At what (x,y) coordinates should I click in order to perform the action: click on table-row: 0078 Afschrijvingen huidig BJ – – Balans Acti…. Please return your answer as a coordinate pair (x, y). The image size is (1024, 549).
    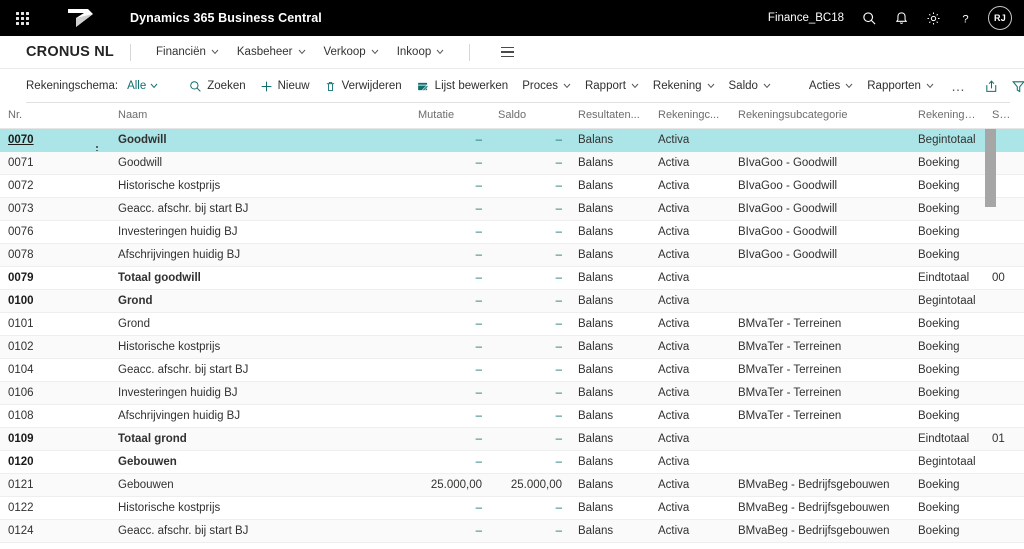
    Looking at the image, I should click on (512, 255).